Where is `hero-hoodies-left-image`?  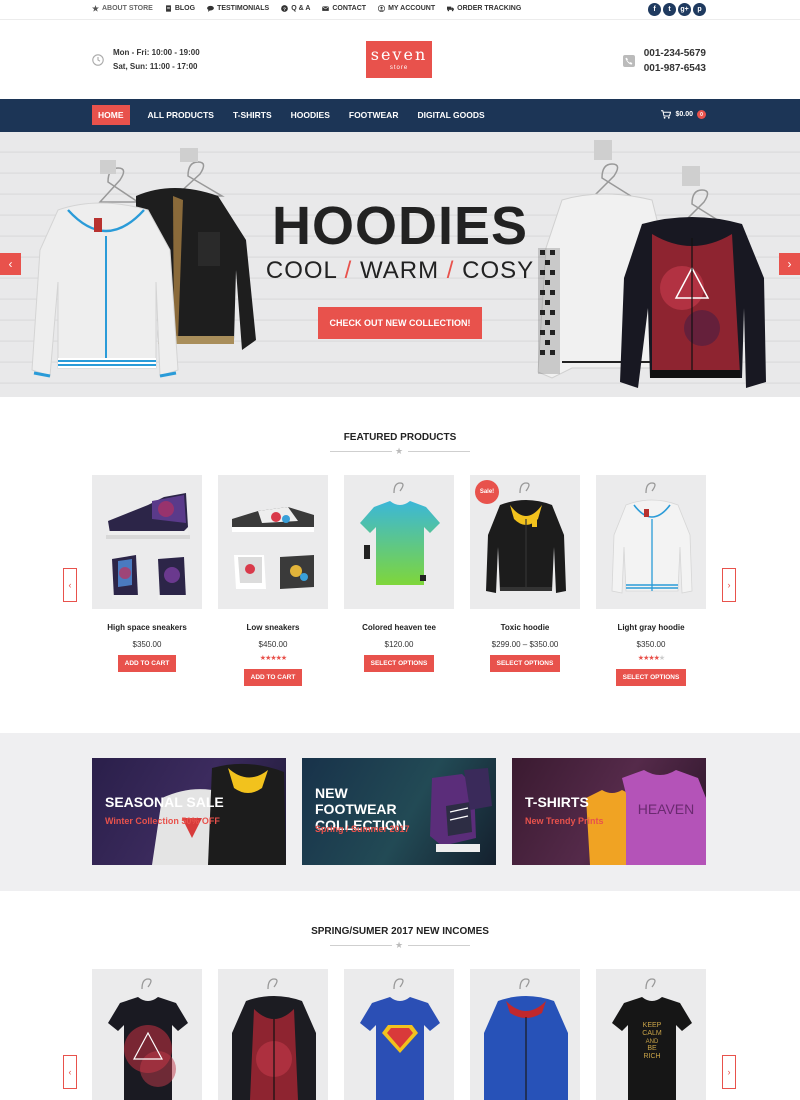
hero-hoodies-left-image is located at coordinates (143, 263).